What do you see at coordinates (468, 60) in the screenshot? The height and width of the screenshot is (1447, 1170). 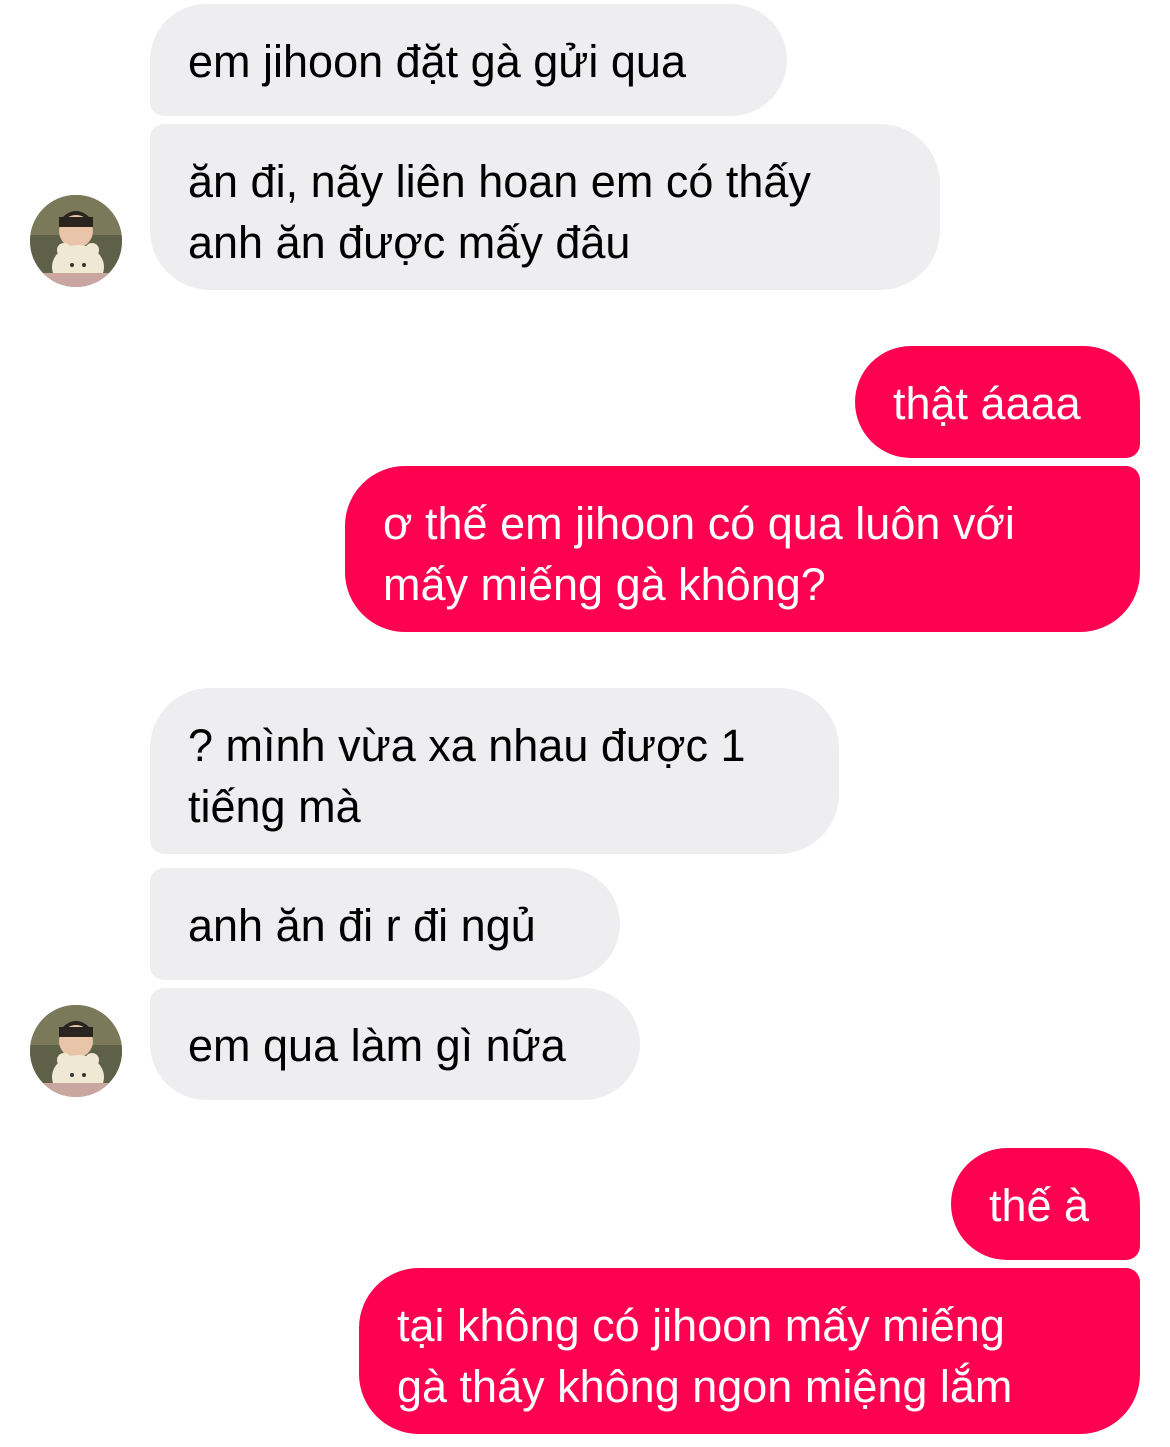 I see `received-message: em jihoon đặt gà gửi qua` at bounding box center [468, 60].